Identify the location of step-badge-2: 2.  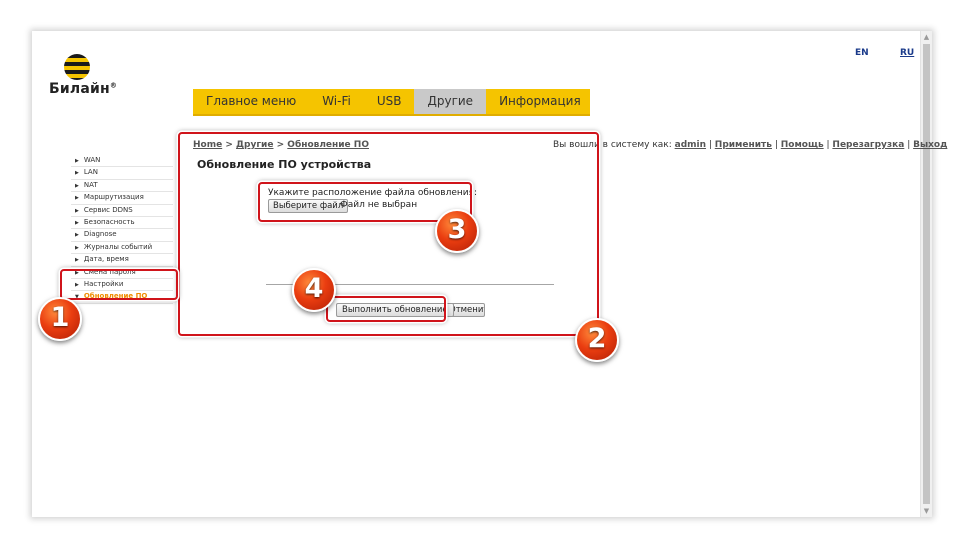
(597, 340).